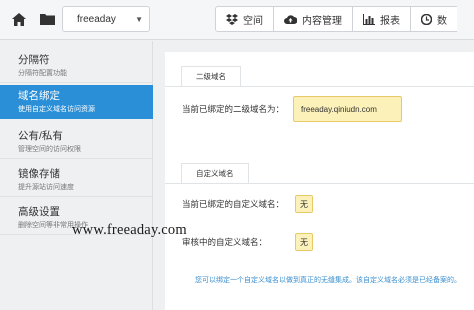 The height and width of the screenshot is (310, 474). What do you see at coordinates (76, 142) in the screenshot?
I see `sidebar-item-access: 公有/私有 管理空间的访问权限` at bounding box center [76, 142].